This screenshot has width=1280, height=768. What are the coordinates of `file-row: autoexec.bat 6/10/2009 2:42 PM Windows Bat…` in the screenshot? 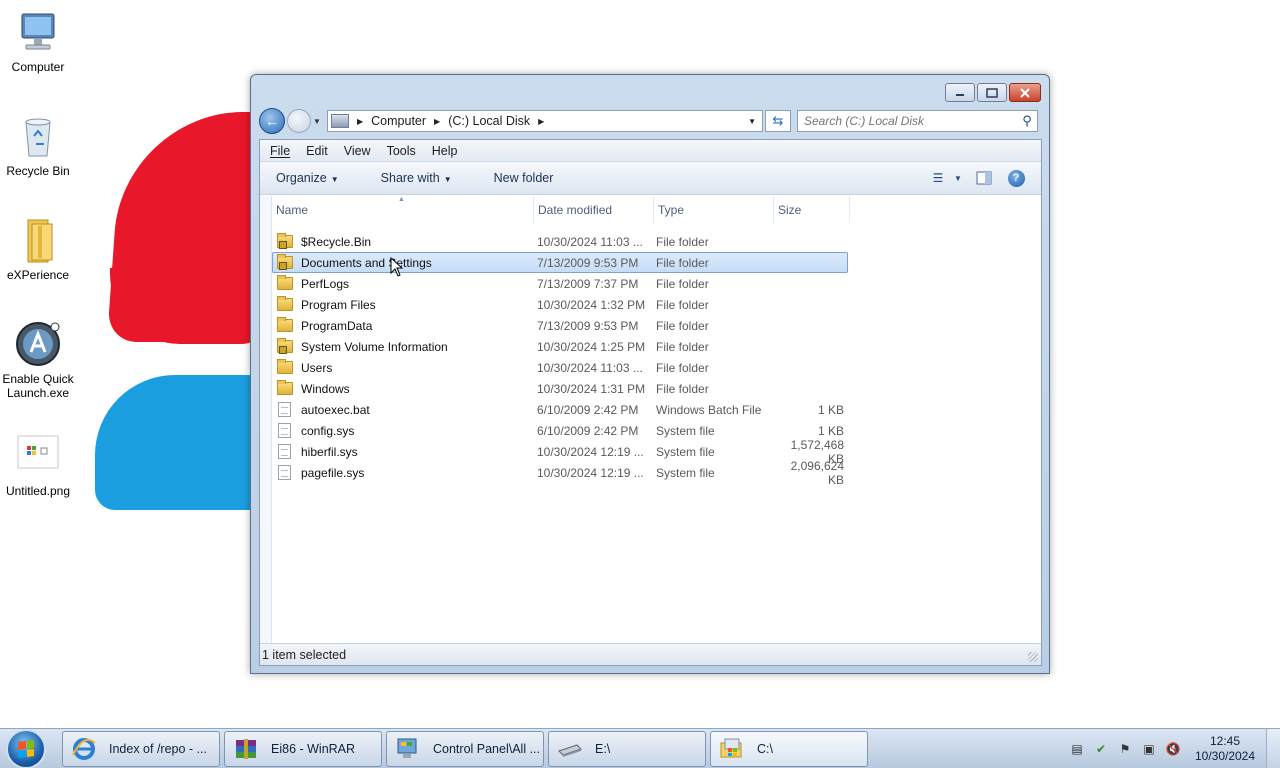 It's located at (560, 409).